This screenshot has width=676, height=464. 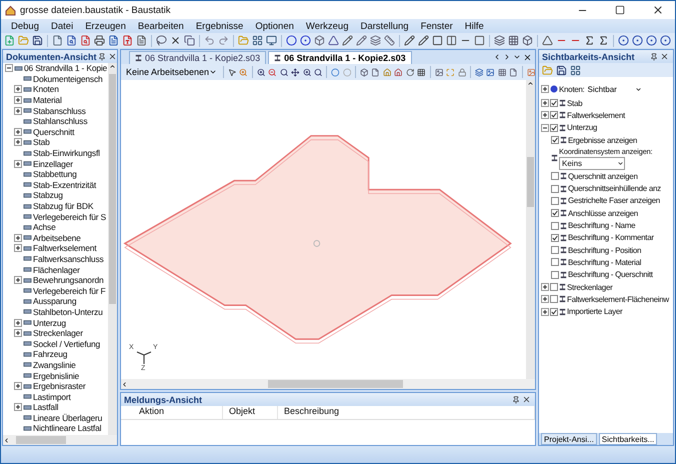 I want to click on redo-icon, so click(x=223, y=40).